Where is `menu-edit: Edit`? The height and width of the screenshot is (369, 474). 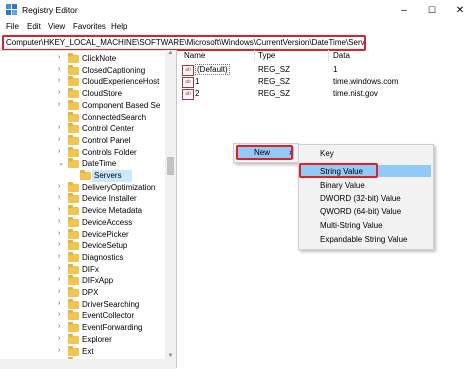 menu-edit: Edit is located at coordinates (34, 26).